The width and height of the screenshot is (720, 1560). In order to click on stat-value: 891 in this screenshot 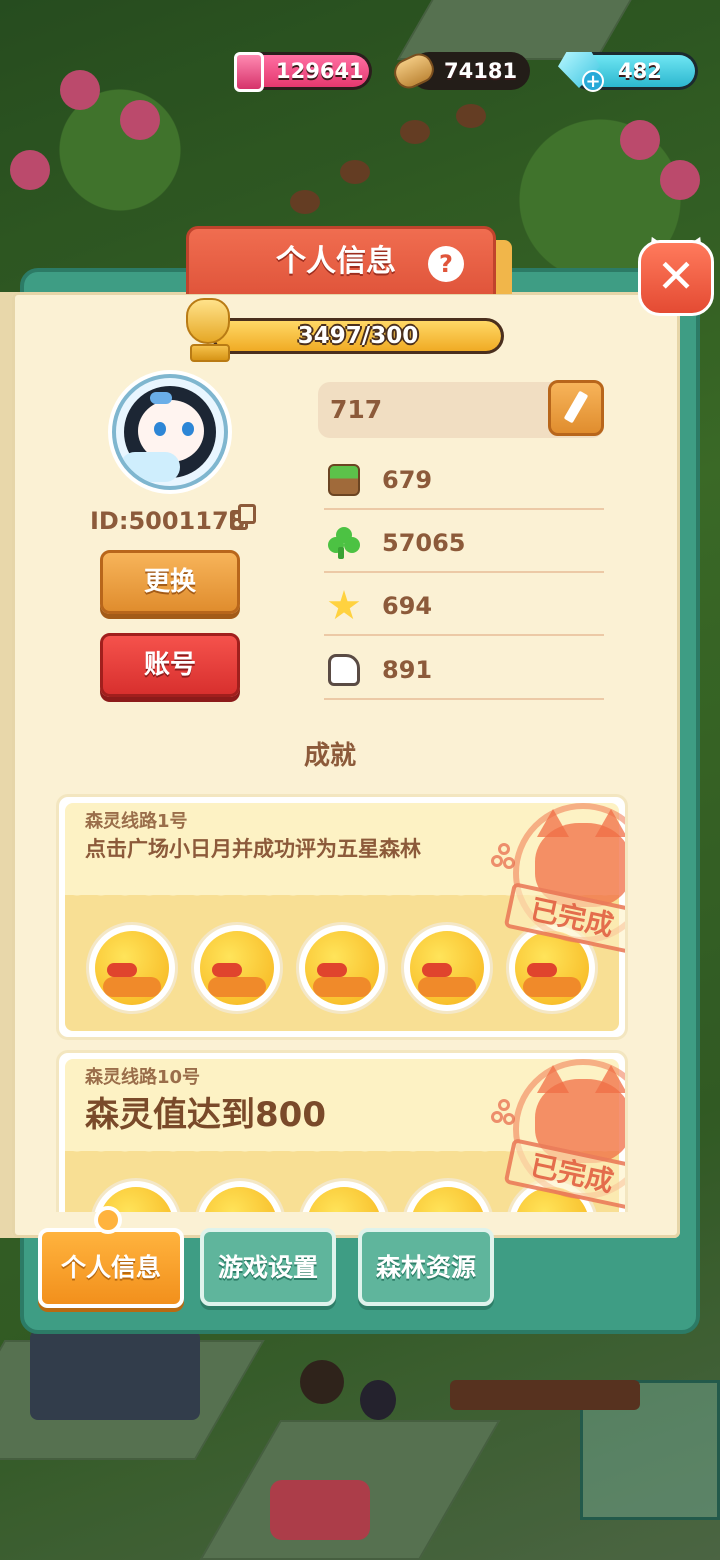, I will do `click(407, 670)`.